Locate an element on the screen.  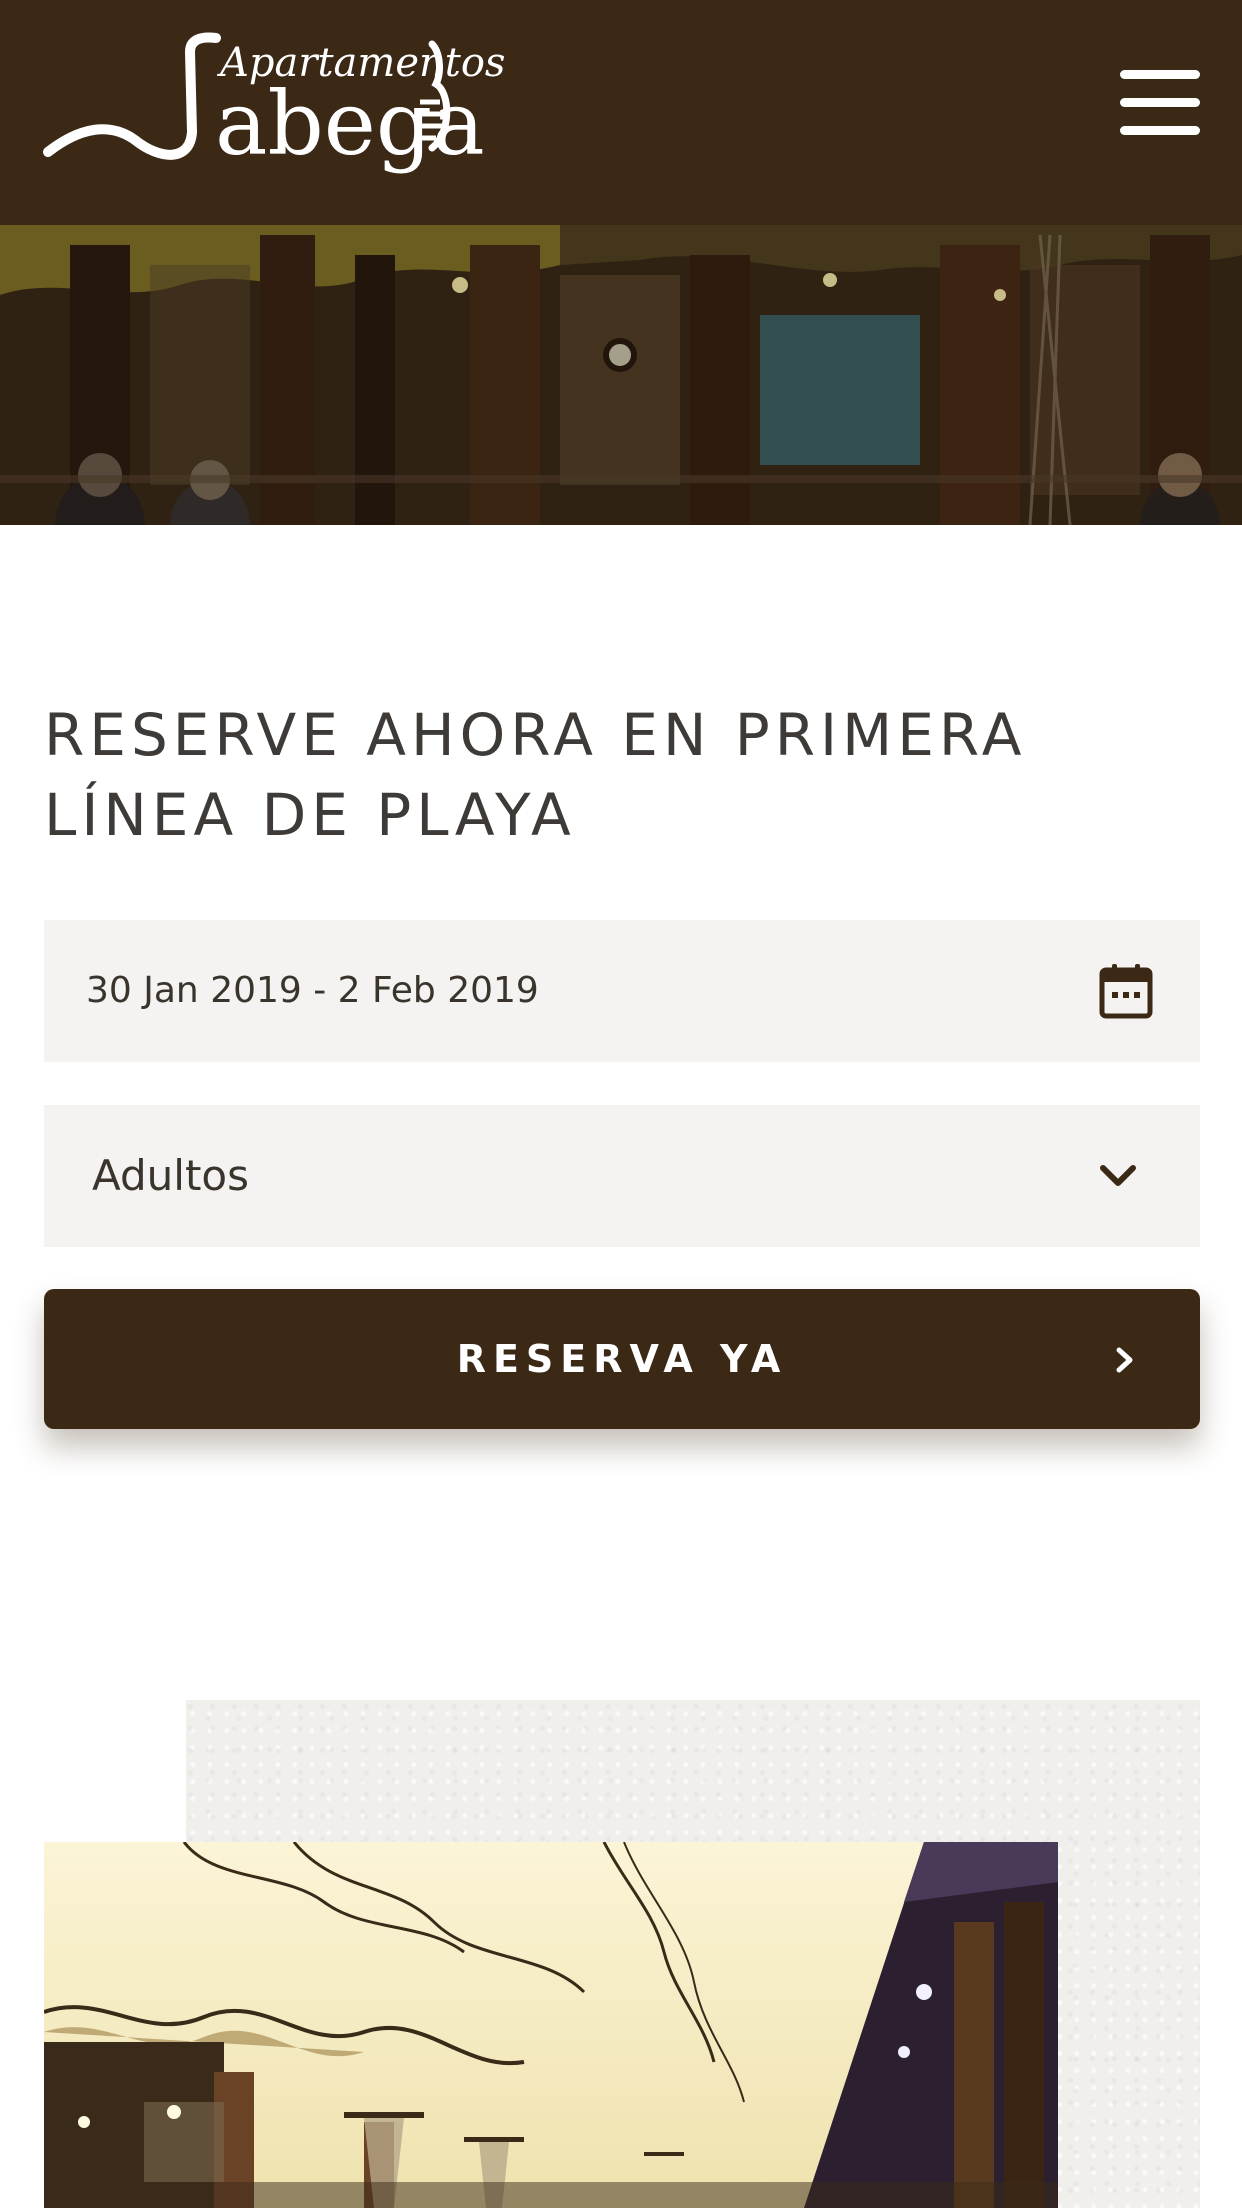
restaurant-interior-photo is located at coordinates (551, 2025).